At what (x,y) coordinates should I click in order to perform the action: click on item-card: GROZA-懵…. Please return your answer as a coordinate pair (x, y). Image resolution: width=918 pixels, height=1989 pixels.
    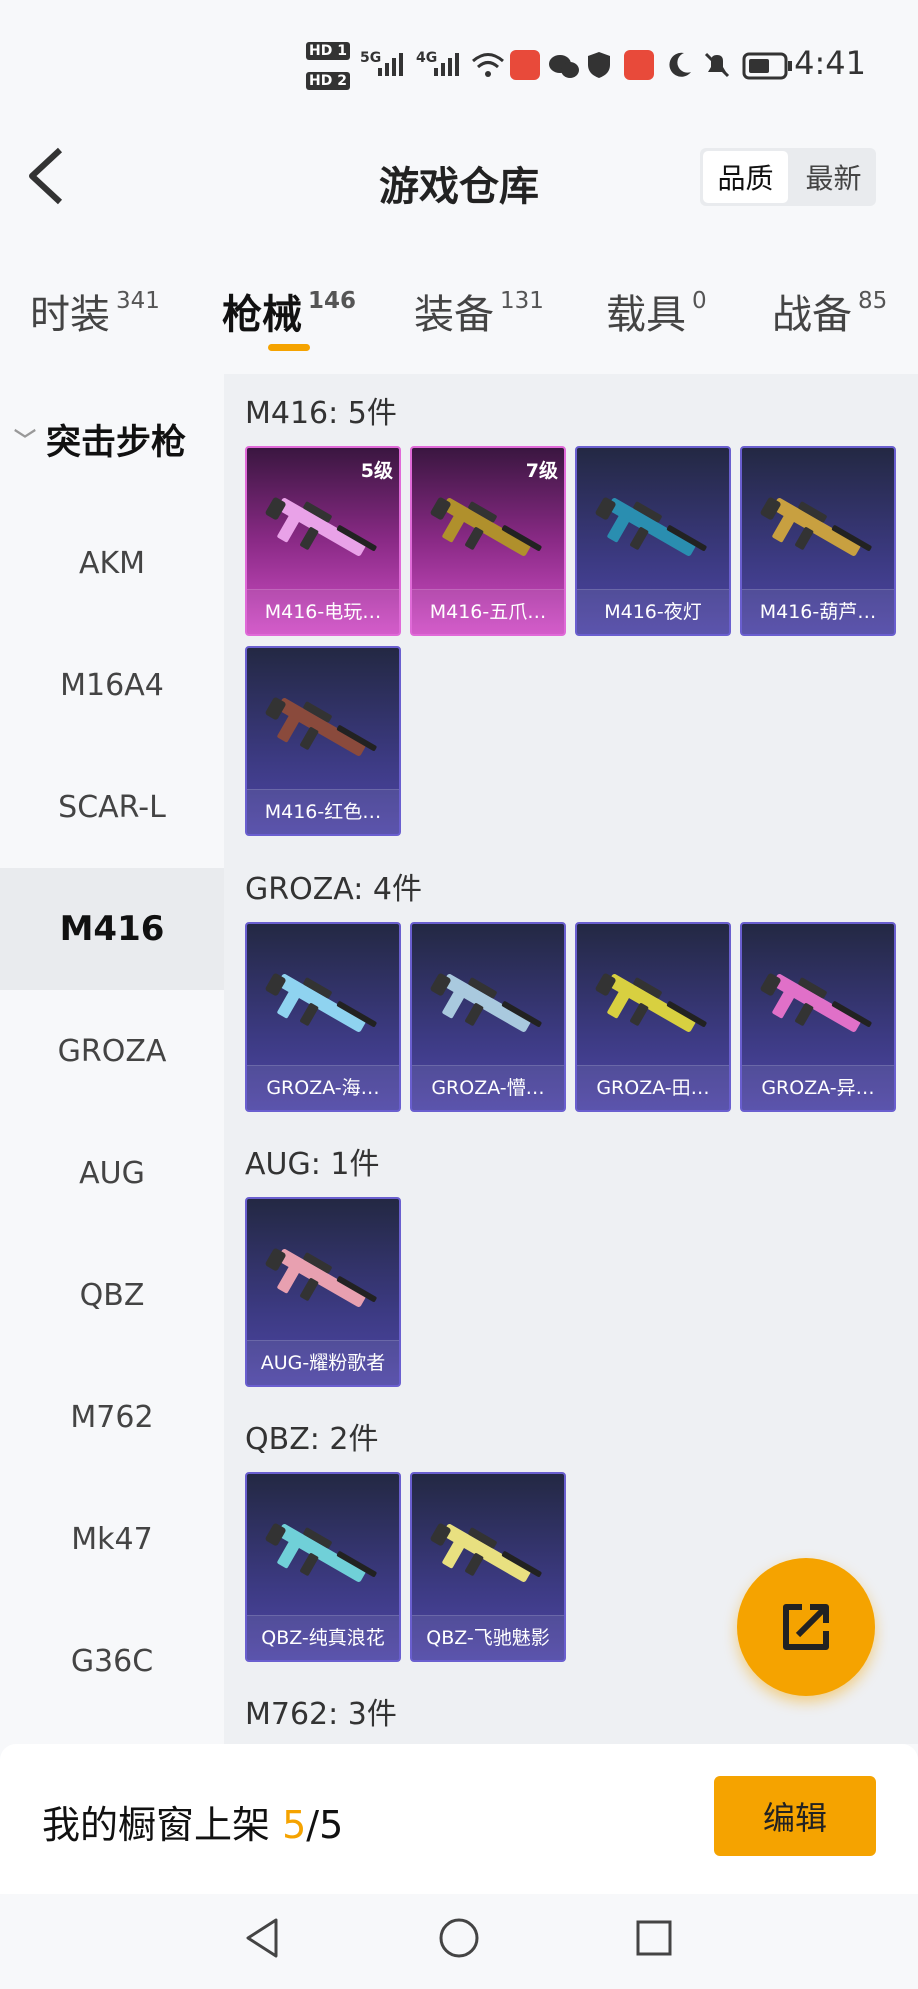
    Looking at the image, I should click on (488, 1017).